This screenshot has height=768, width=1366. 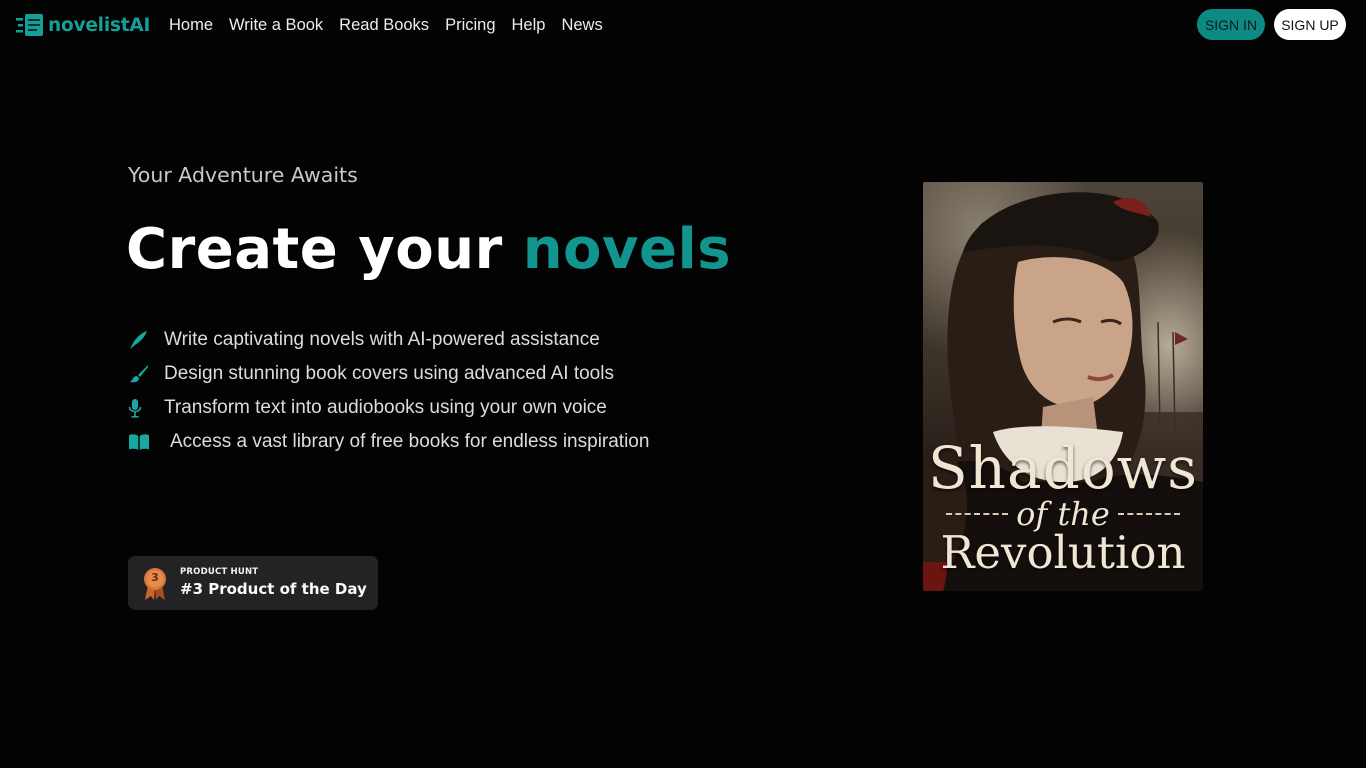 I want to click on product-hunt-badge: 3 PRODUCT HUNT #3 Product of the Day, so click(x=253, y=583).